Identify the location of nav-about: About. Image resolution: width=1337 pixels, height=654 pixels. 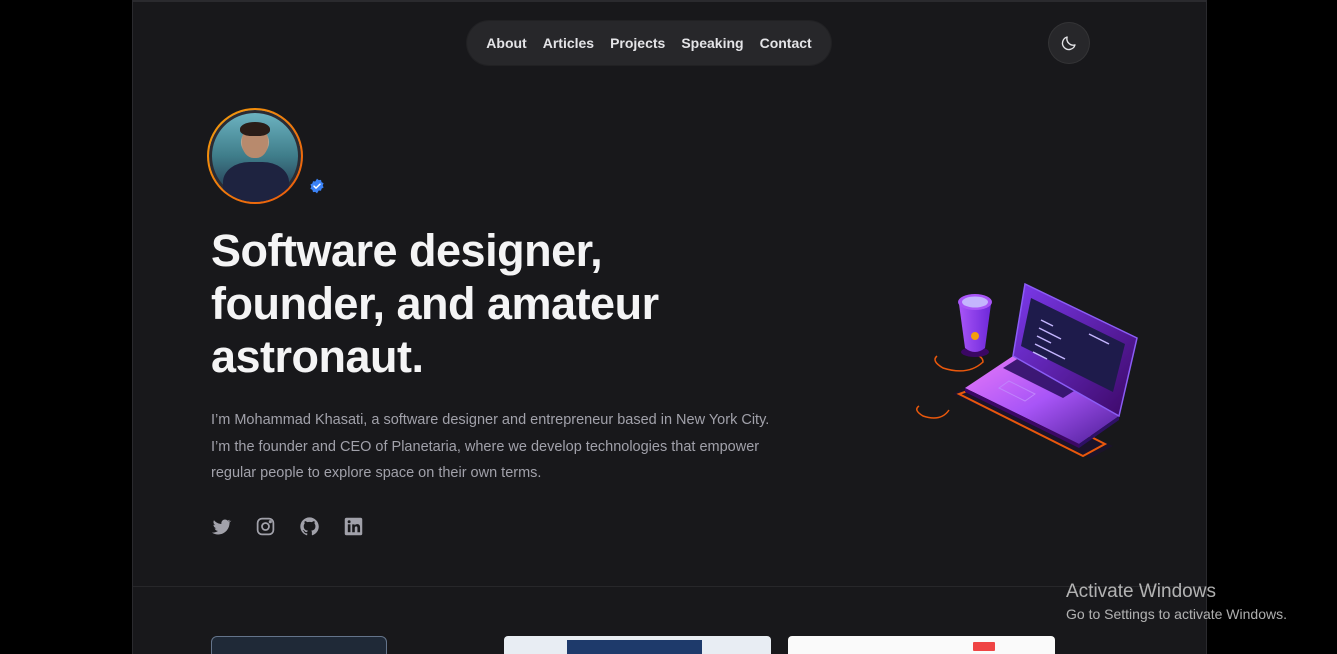
(506, 43).